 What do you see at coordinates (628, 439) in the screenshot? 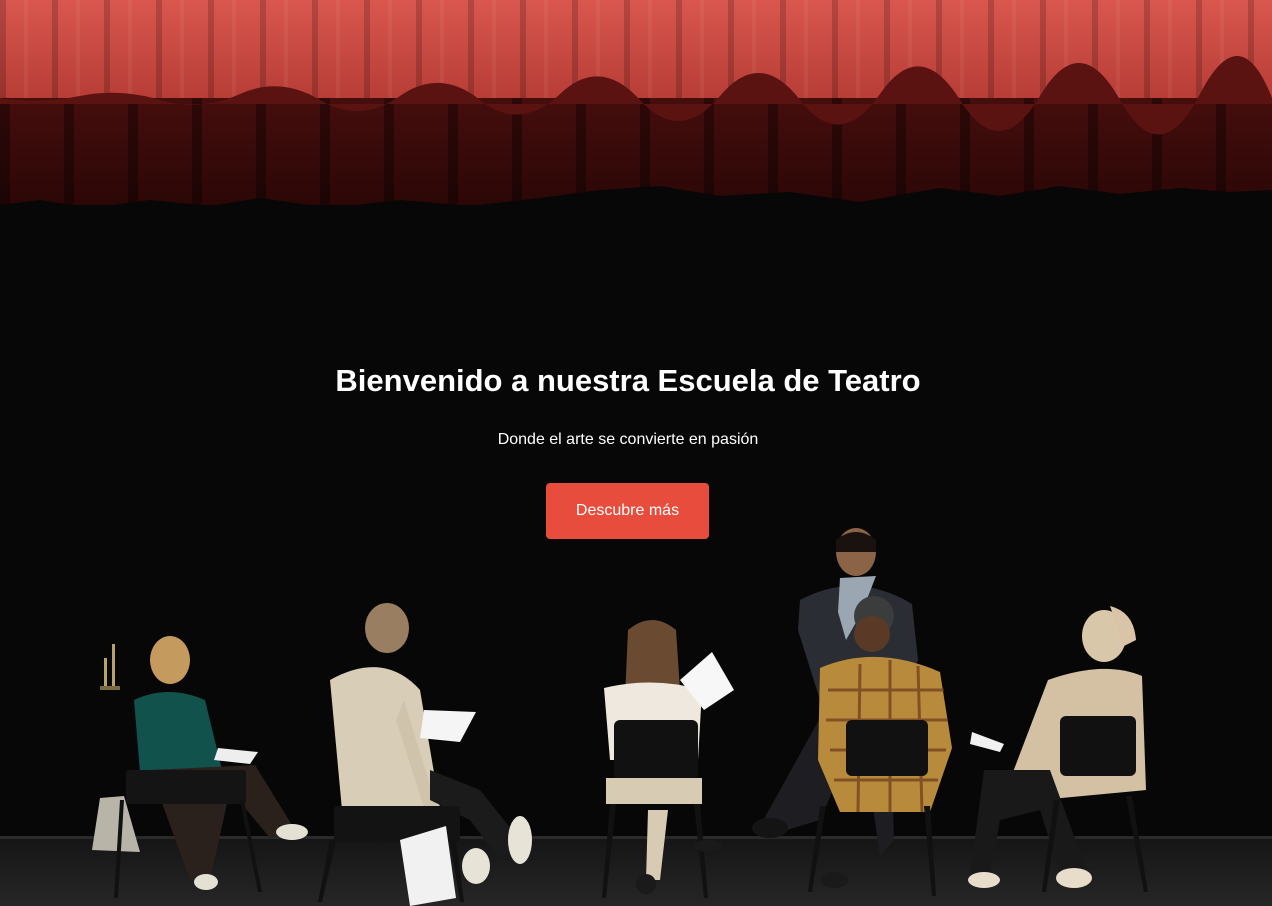
I see `hero-subtitle: Donde el arte se convierte en pasión` at bounding box center [628, 439].